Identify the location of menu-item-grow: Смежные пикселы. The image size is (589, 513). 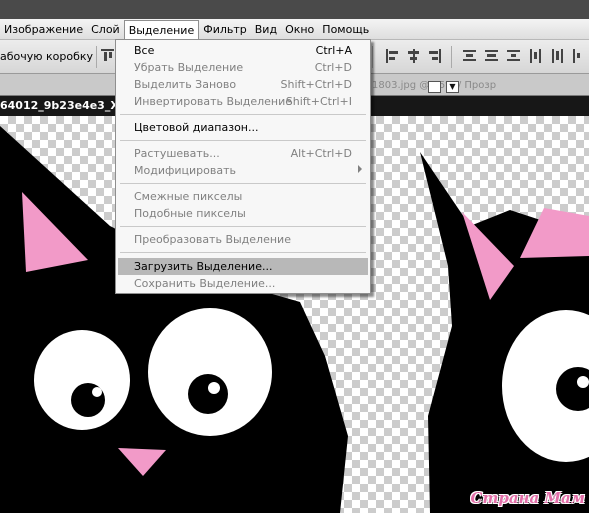
(243, 196).